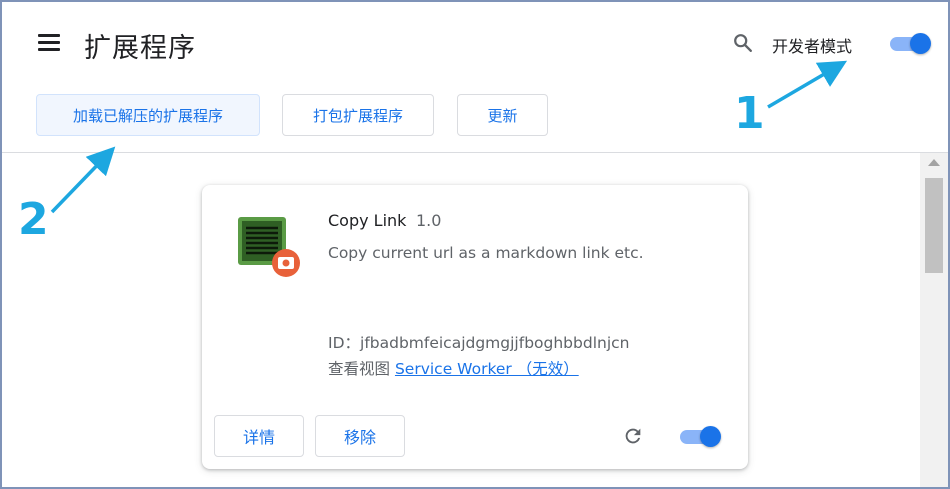 The image size is (950, 489). Describe the element at coordinates (360, 436) in the screenshot. I see `remove-button: 移除` at that location.